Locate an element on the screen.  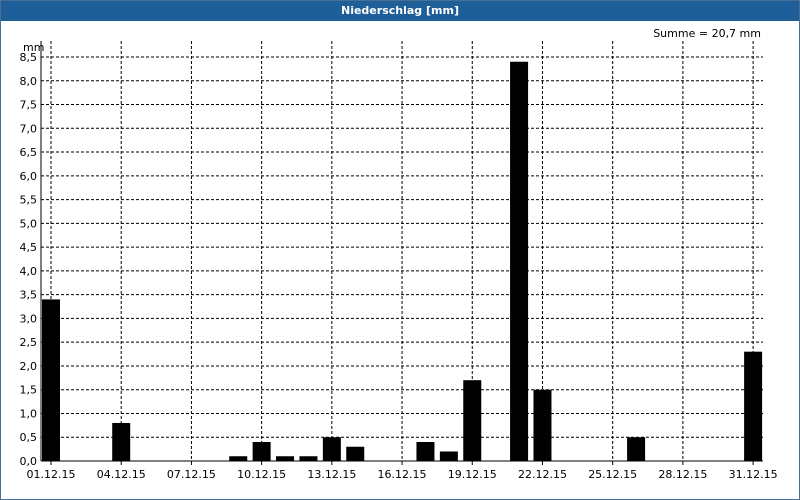
x-tick-label: 28.12.15 is located at coordinates (682, 474).